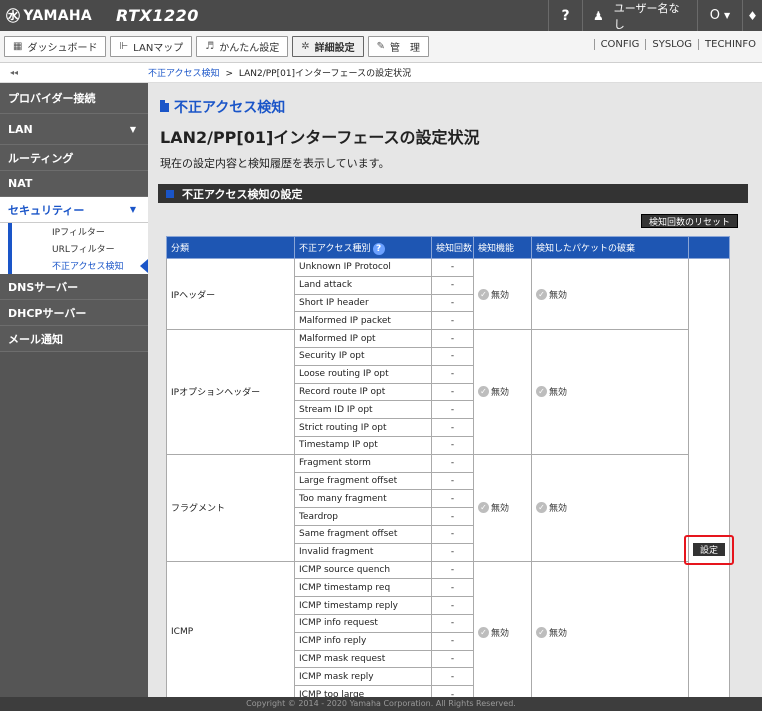 This screenshot has width=762, height=711. What do you see at coordinates (74, 313) in the screenshot?
I see `sidebar-item: DHCPサーバー` at bounding box center [74, 313].